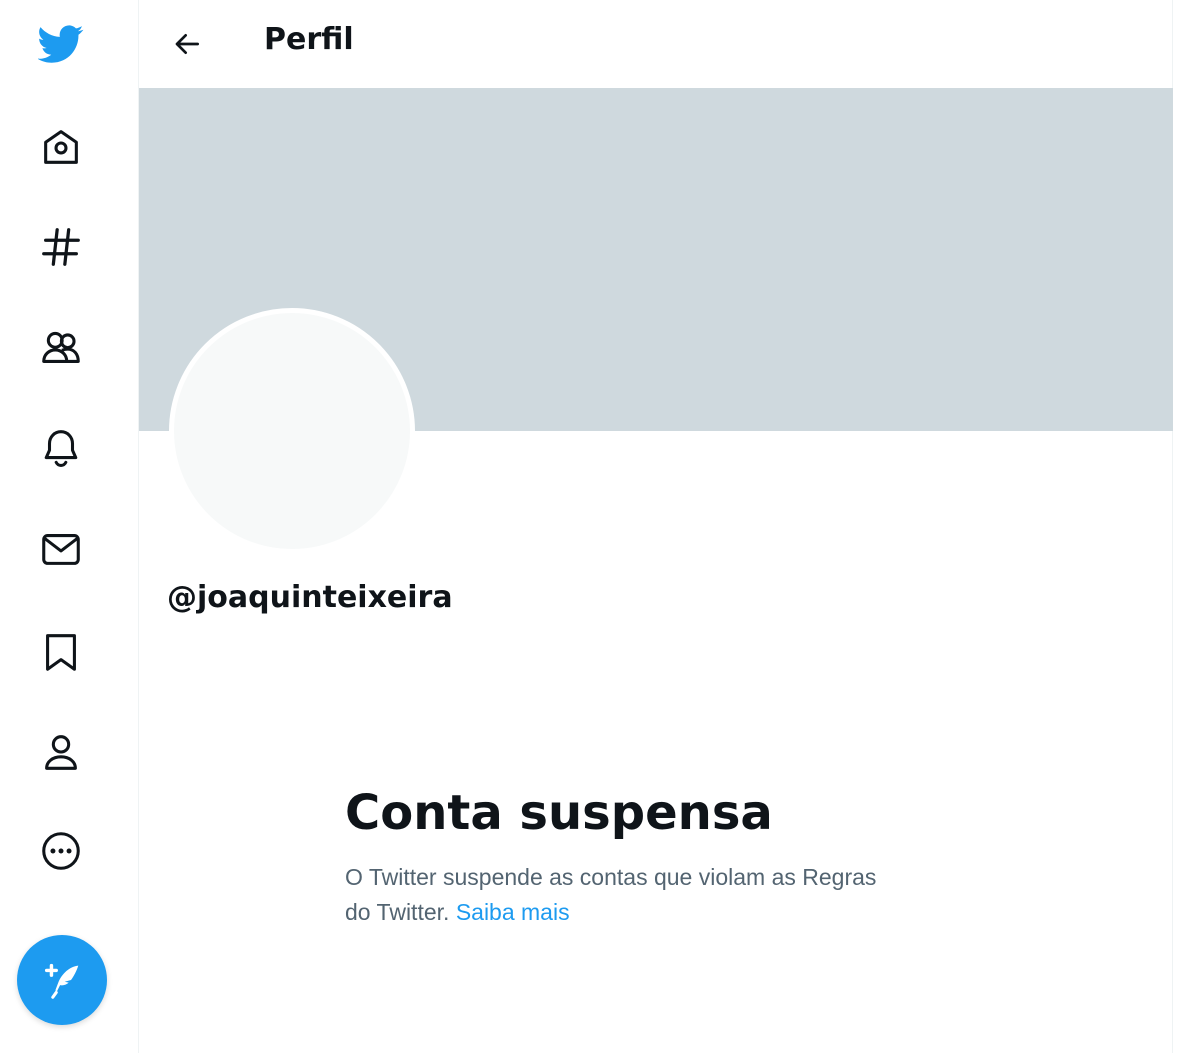 This screenshot has height=1053, width=1200. I want to click on arrow-left-icon, so click(187, 44).